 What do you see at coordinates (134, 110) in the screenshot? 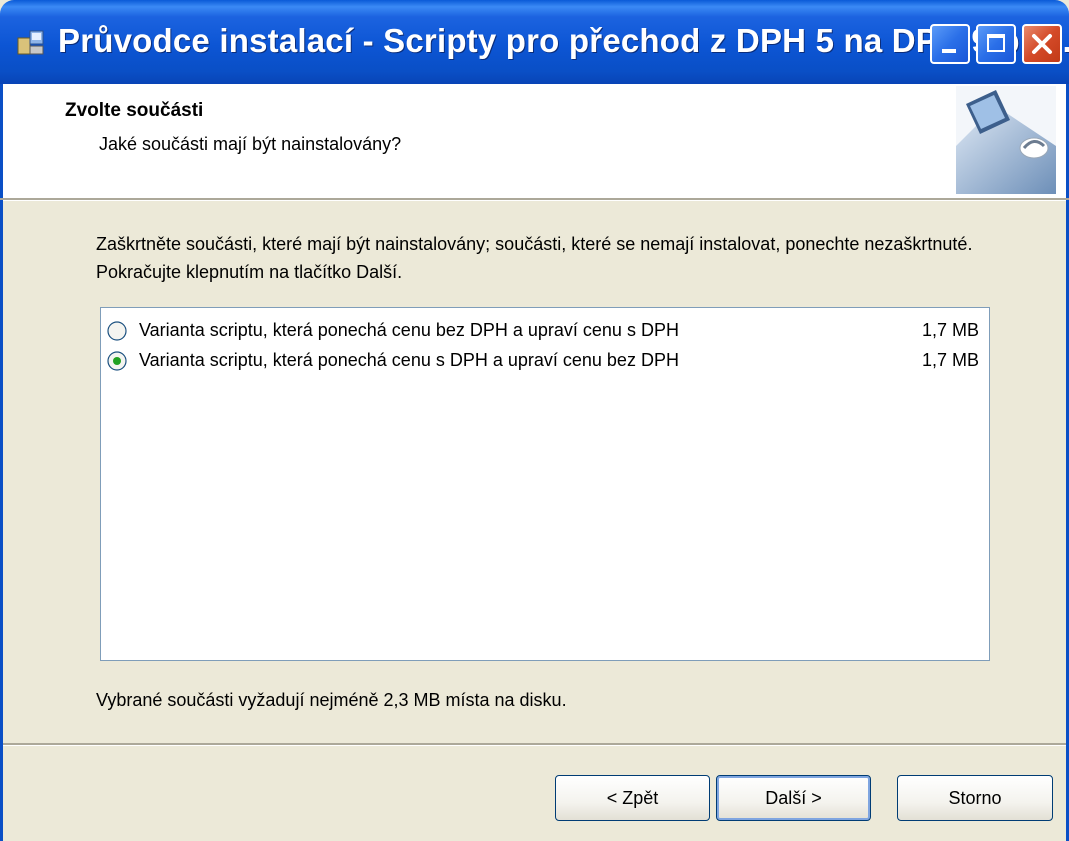
I see `page-title: Zvolte součásti` at bounding box center [134, 110].